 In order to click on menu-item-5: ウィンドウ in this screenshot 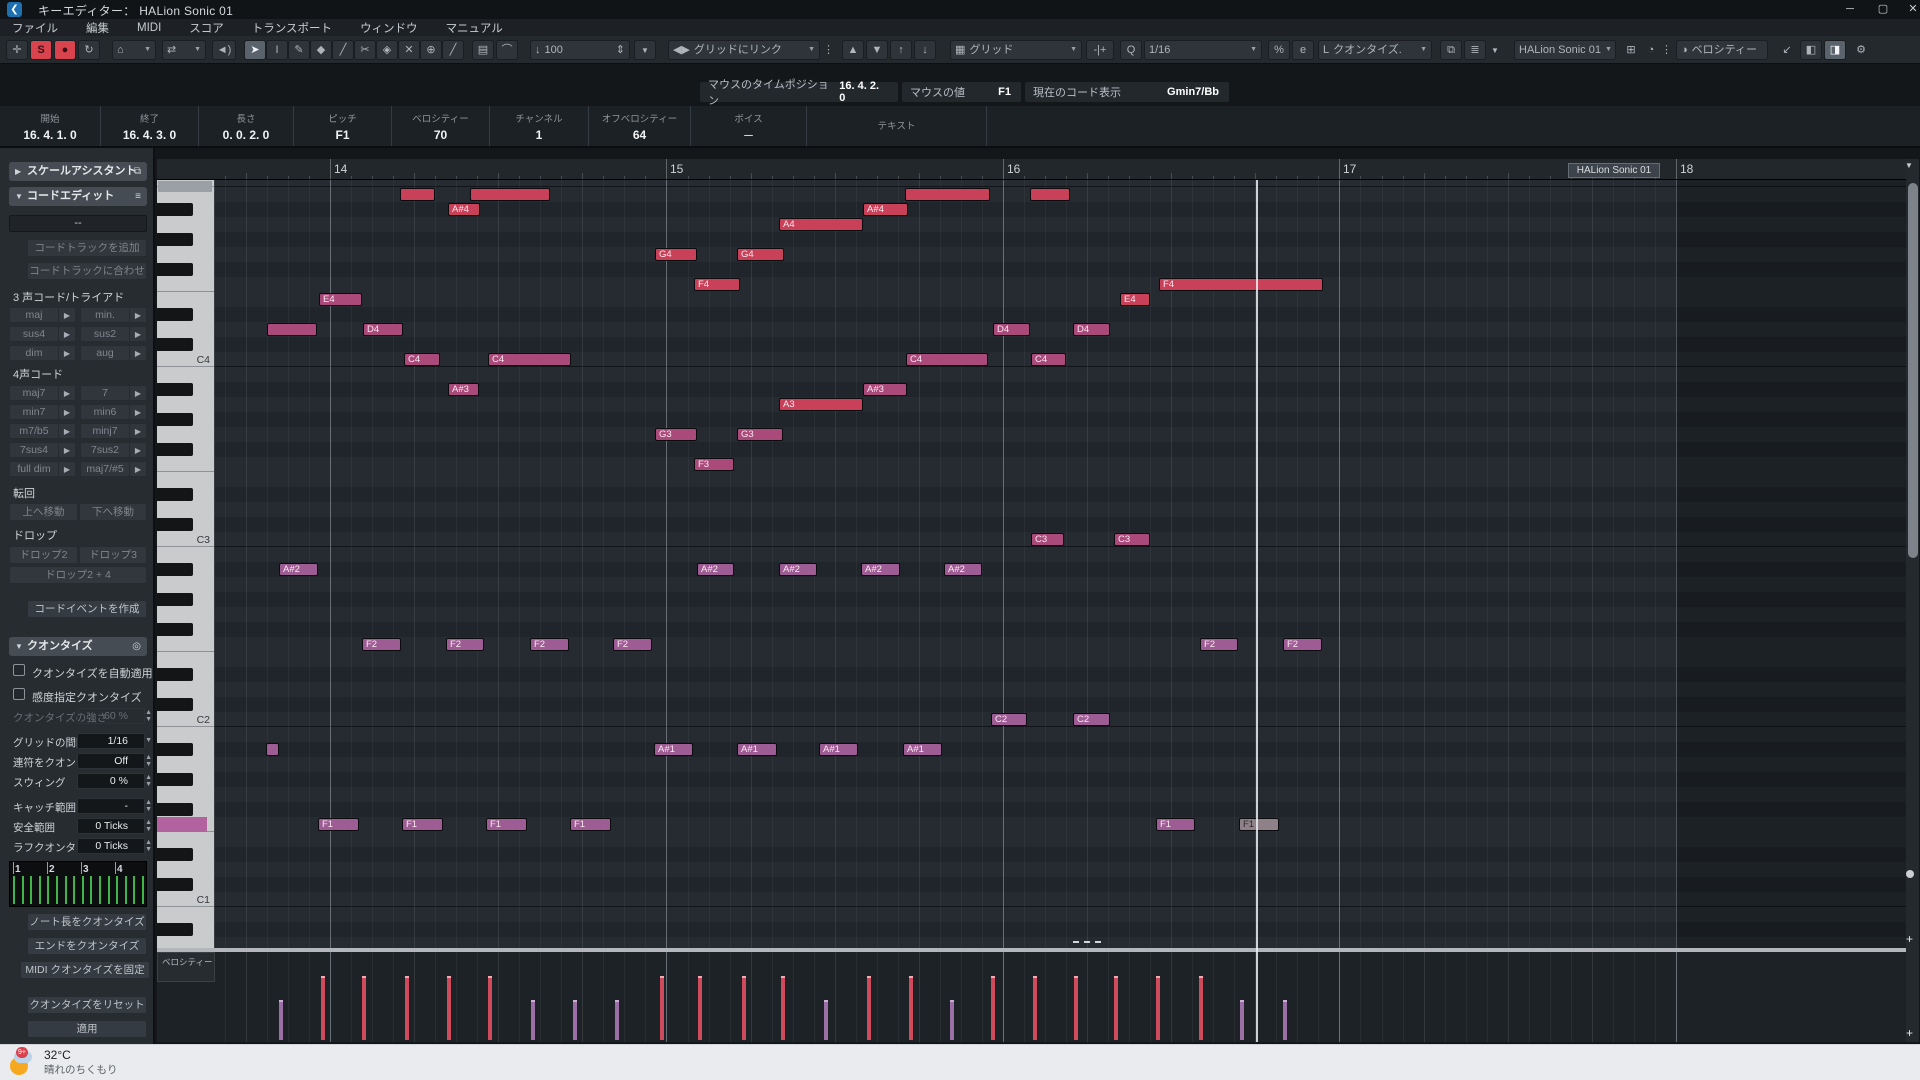, I will do `click(389, 28)`.